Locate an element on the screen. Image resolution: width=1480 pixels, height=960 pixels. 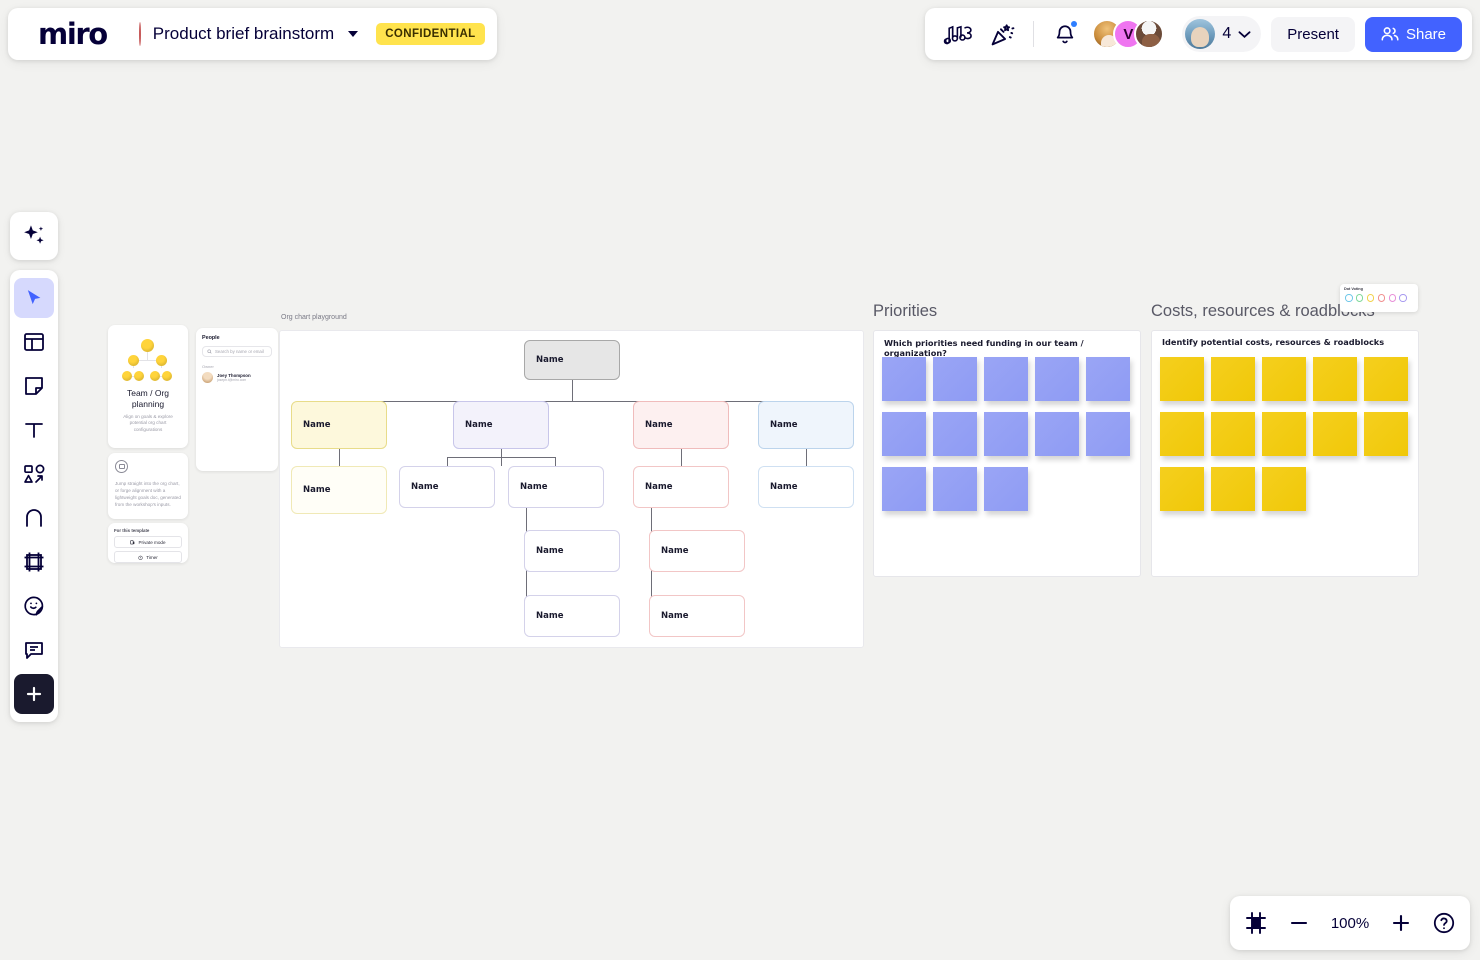
more-apps-tool is located at coordinates (34, 694).